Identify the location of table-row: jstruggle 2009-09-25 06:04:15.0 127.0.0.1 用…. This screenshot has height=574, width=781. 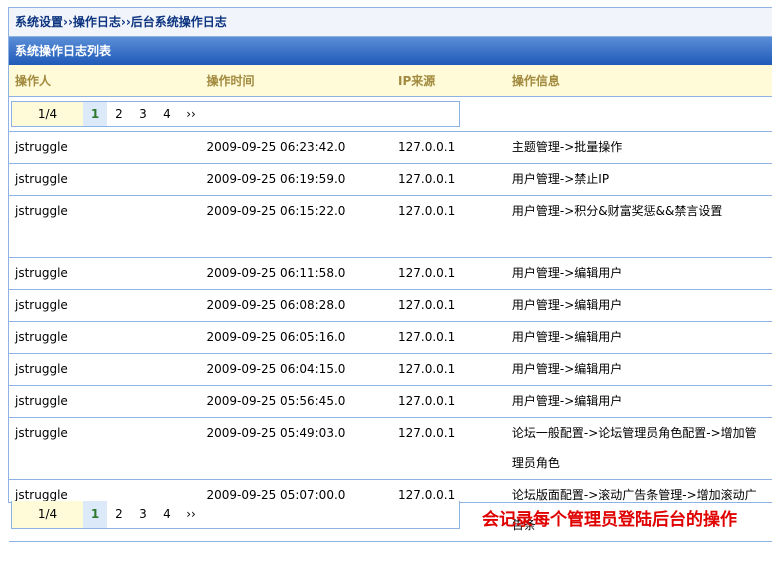
(390, 369).